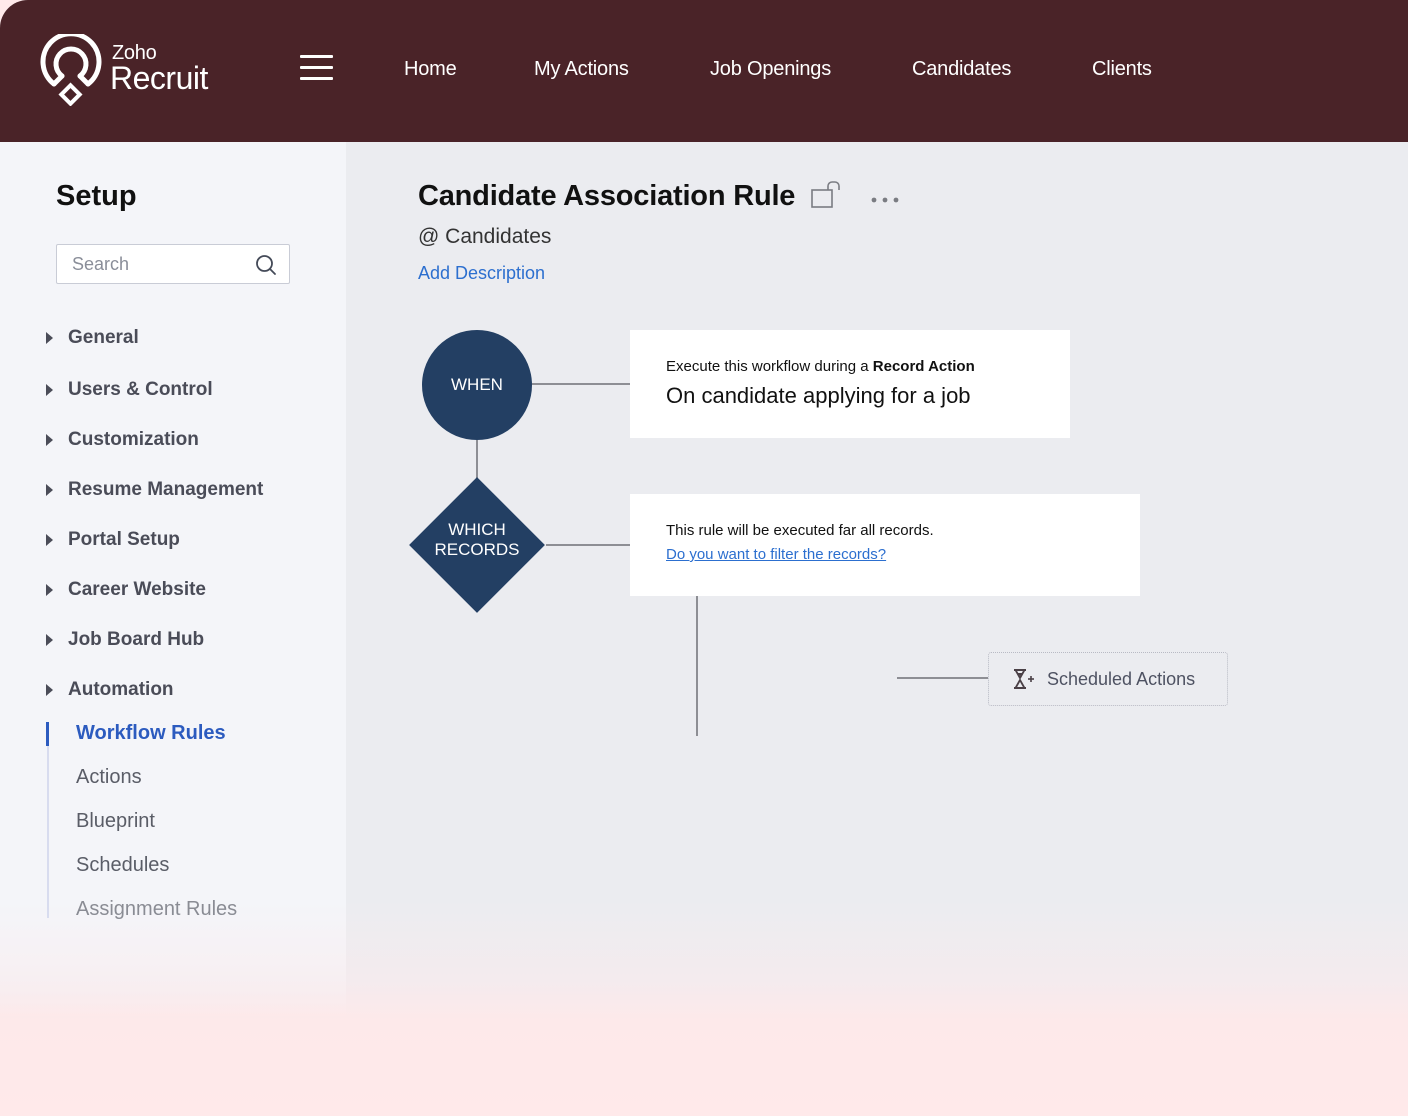 The image size is (1408, 1116). I want to click on submenu-guide-line, so click(48, 820).